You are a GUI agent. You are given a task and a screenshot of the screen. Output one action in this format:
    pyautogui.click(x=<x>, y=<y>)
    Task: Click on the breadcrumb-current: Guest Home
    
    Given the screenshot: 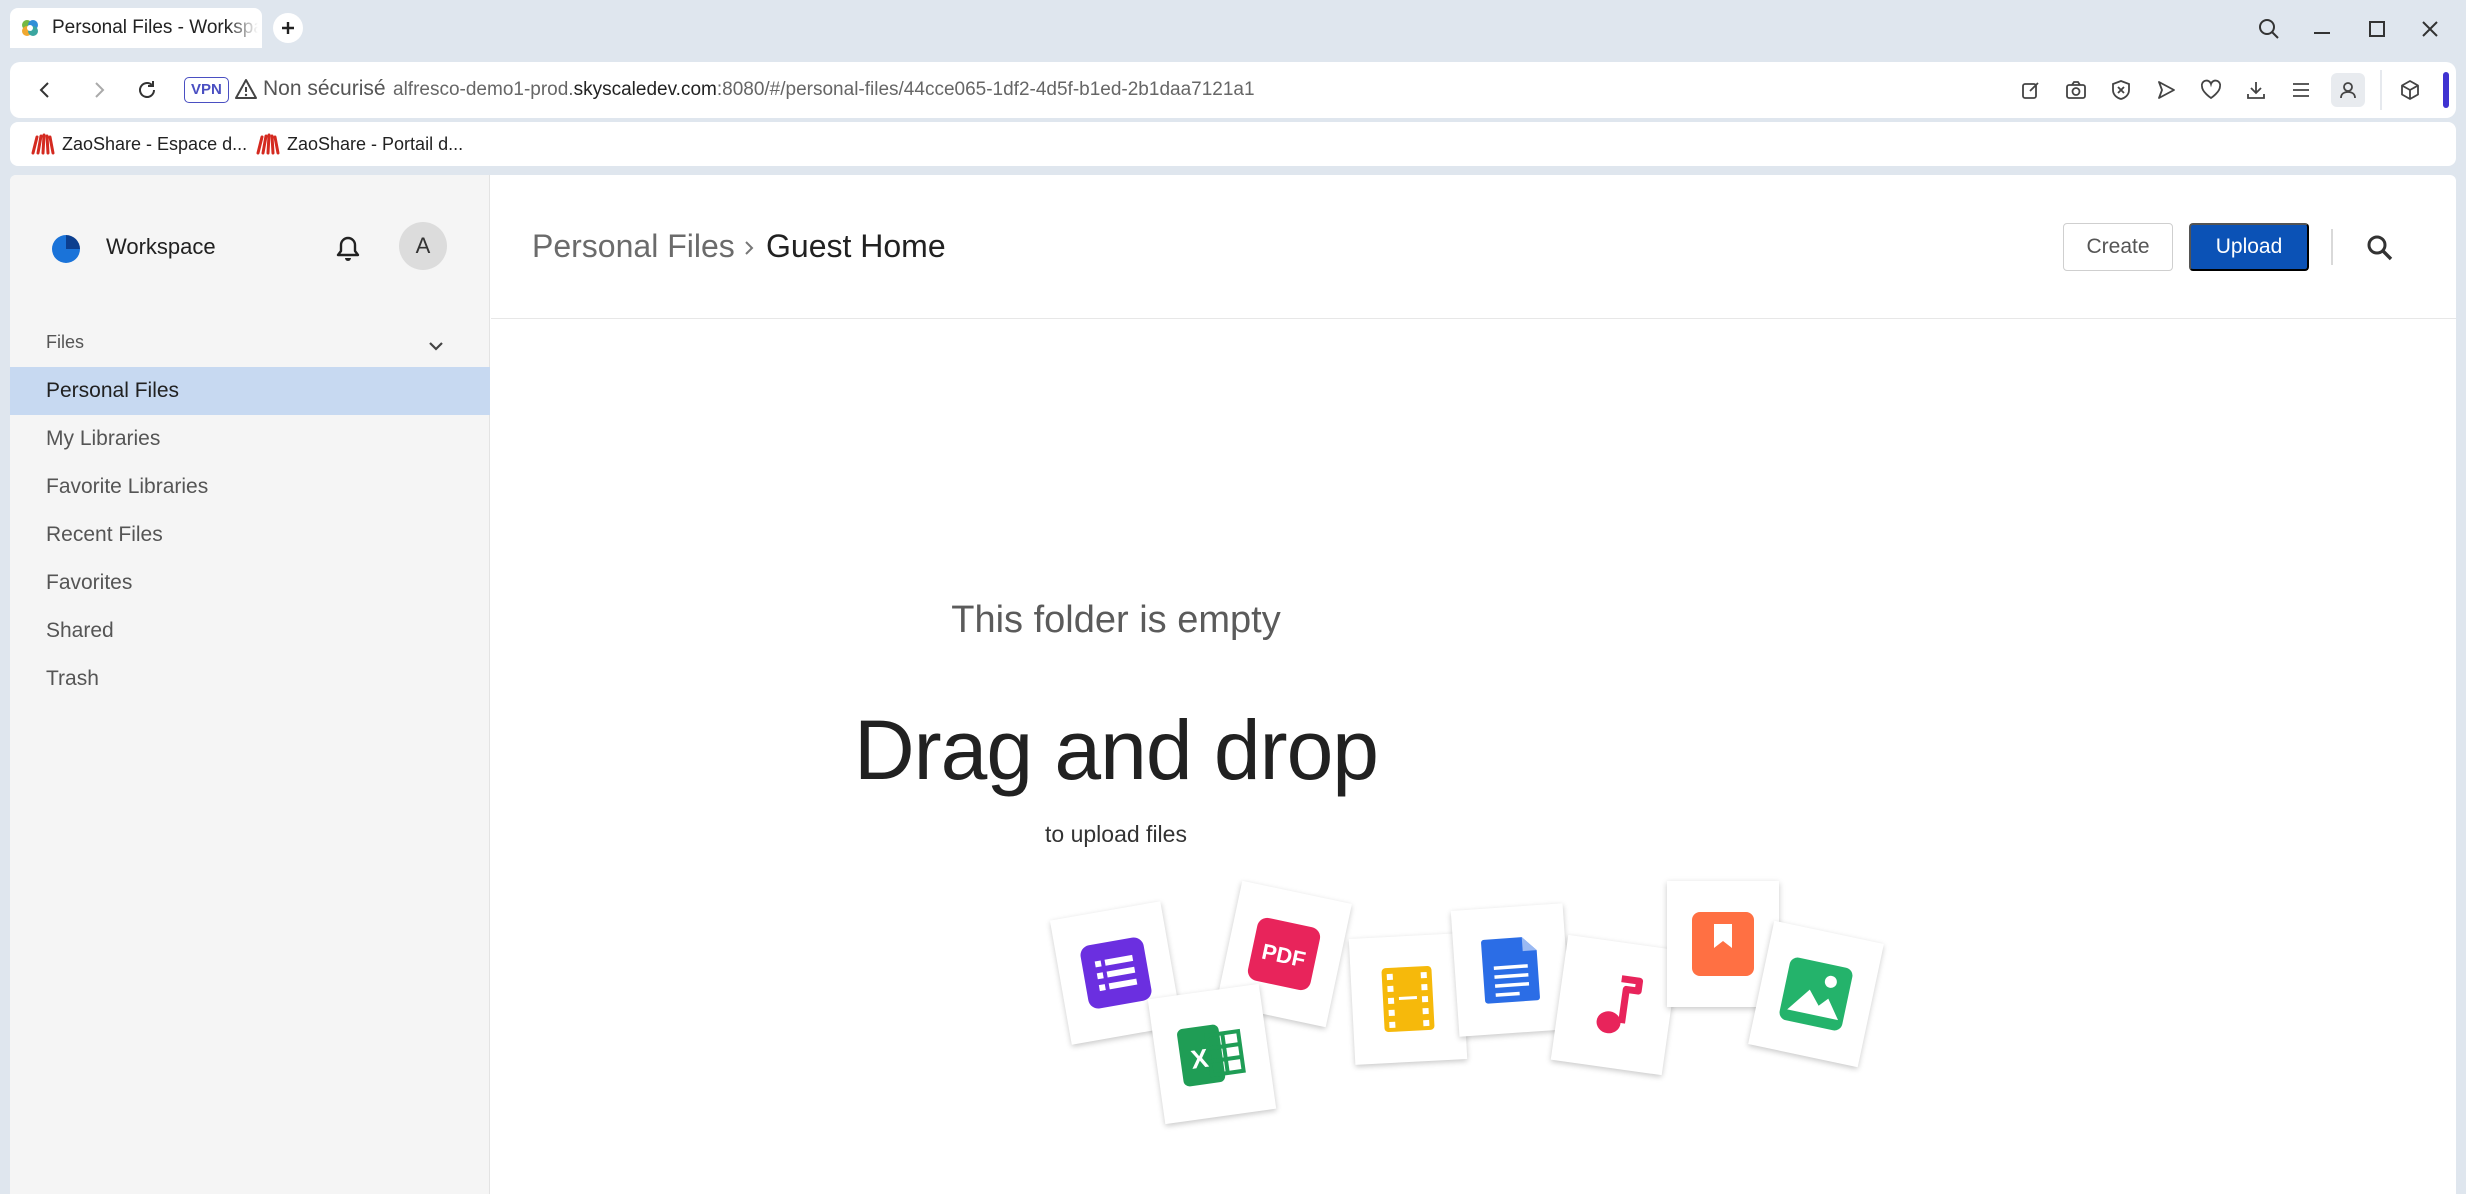 What is the action you would take?
    pyautogui.click(x=856, y=246)
    